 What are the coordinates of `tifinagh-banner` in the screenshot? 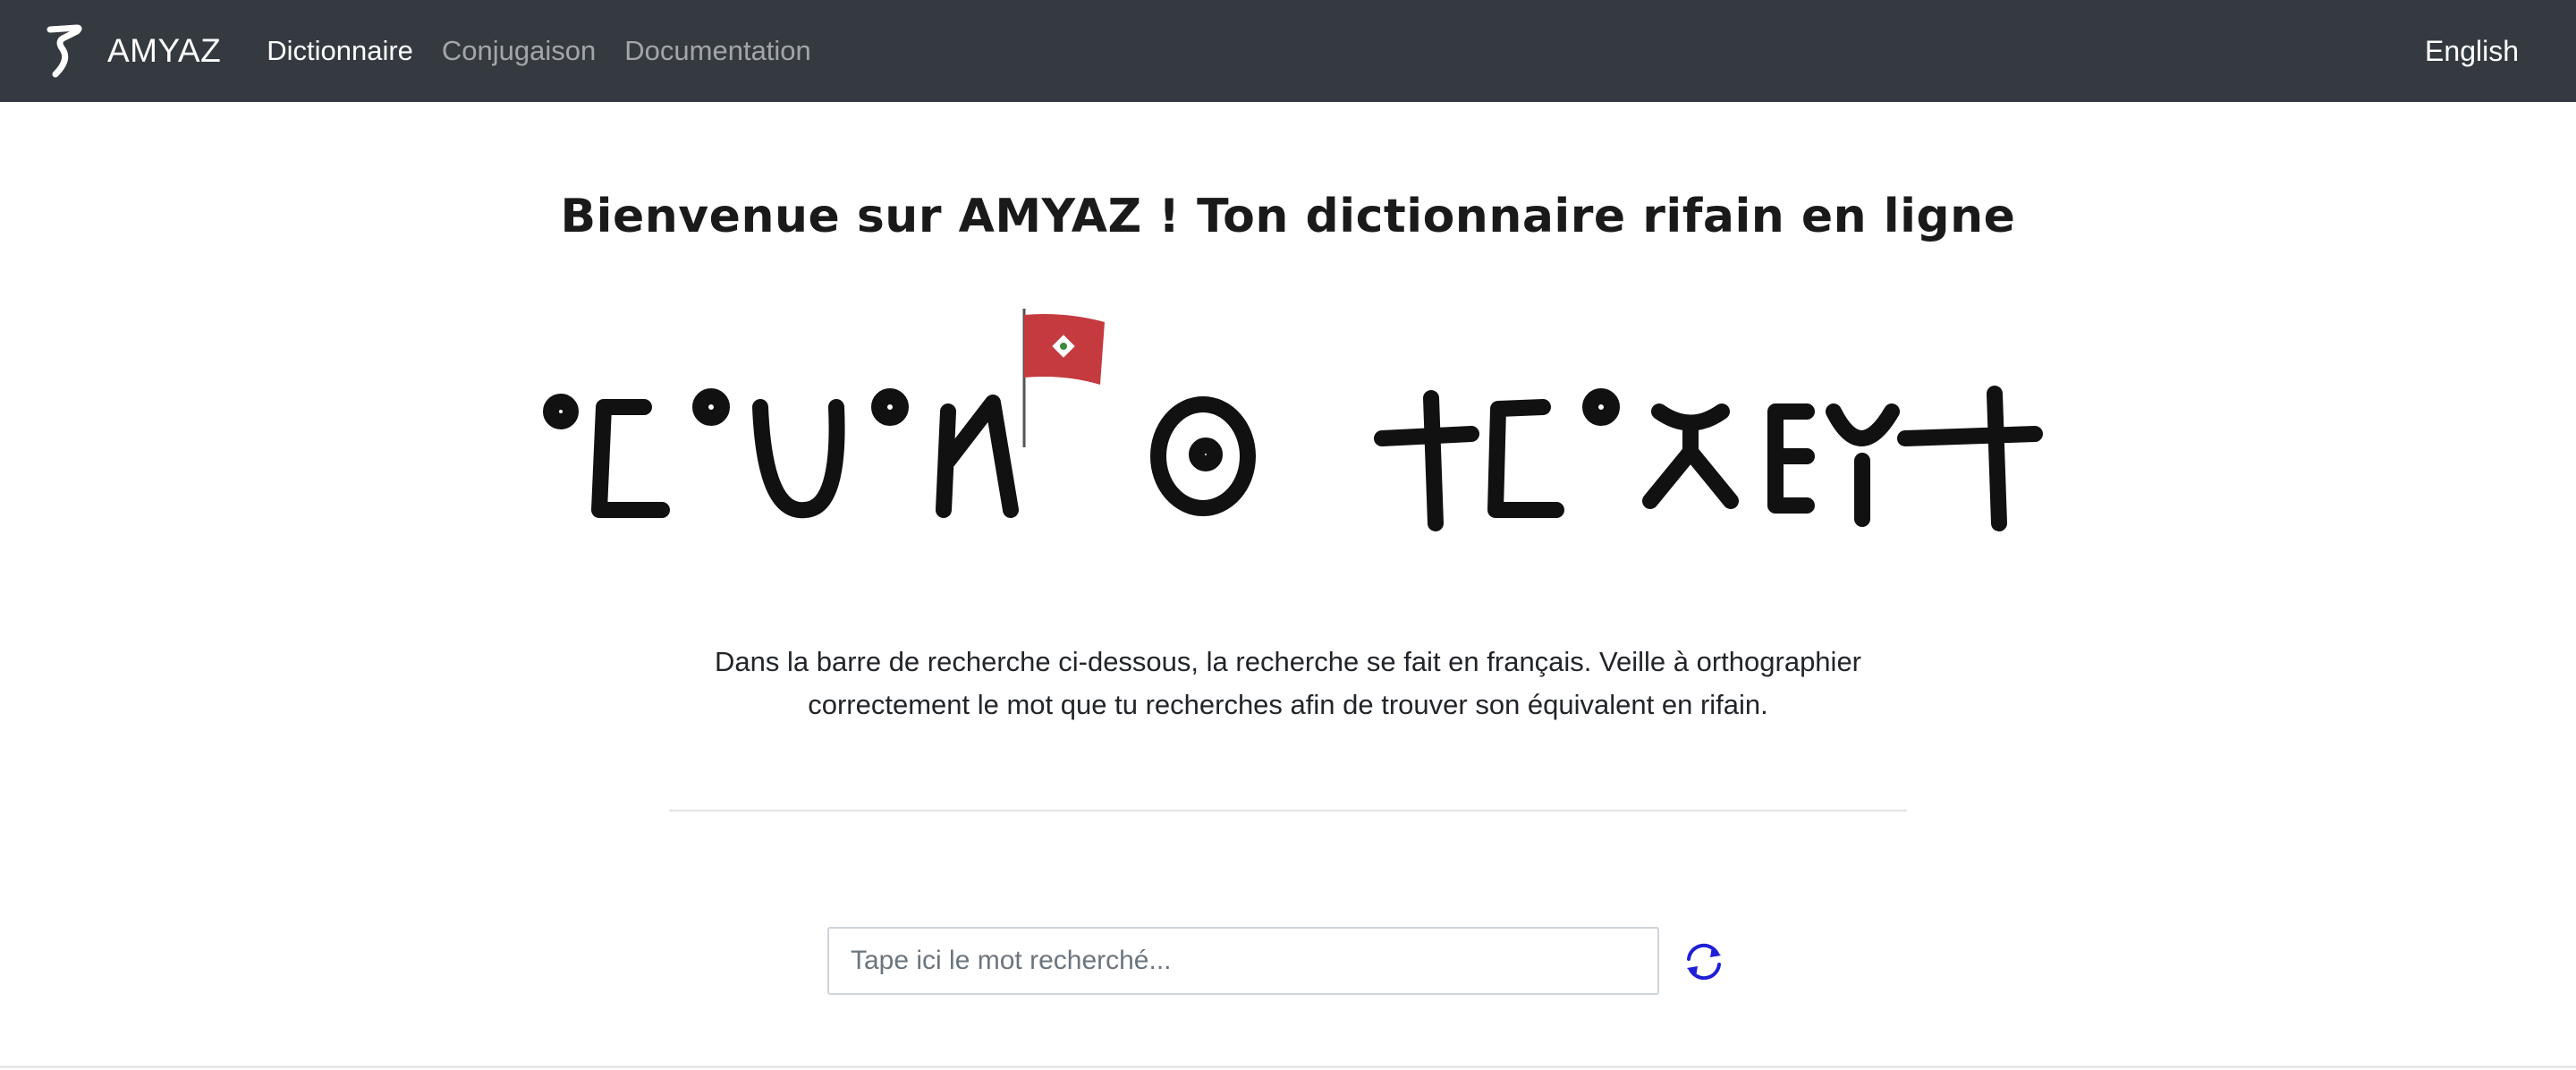 It's located at (1292, 416).